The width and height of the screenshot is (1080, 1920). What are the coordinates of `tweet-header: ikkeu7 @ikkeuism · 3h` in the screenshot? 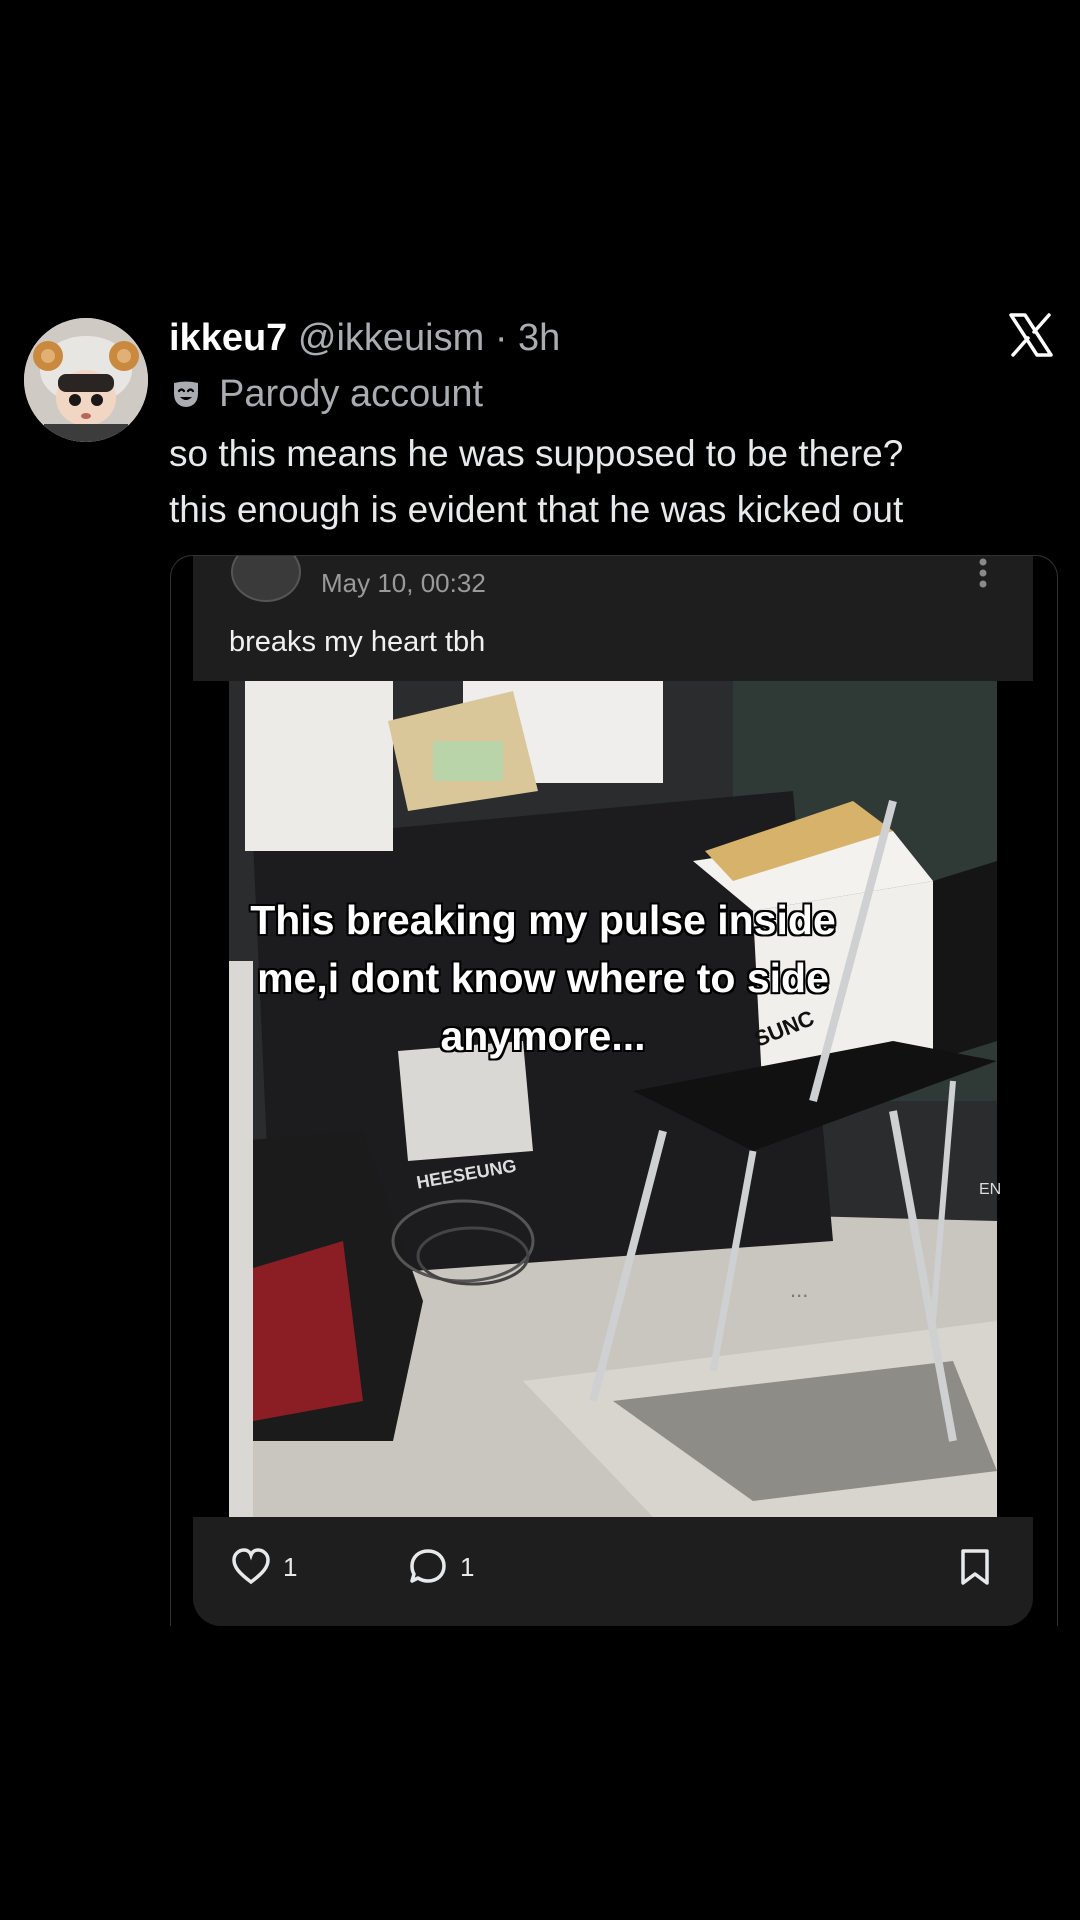 It's located at (364, 338).